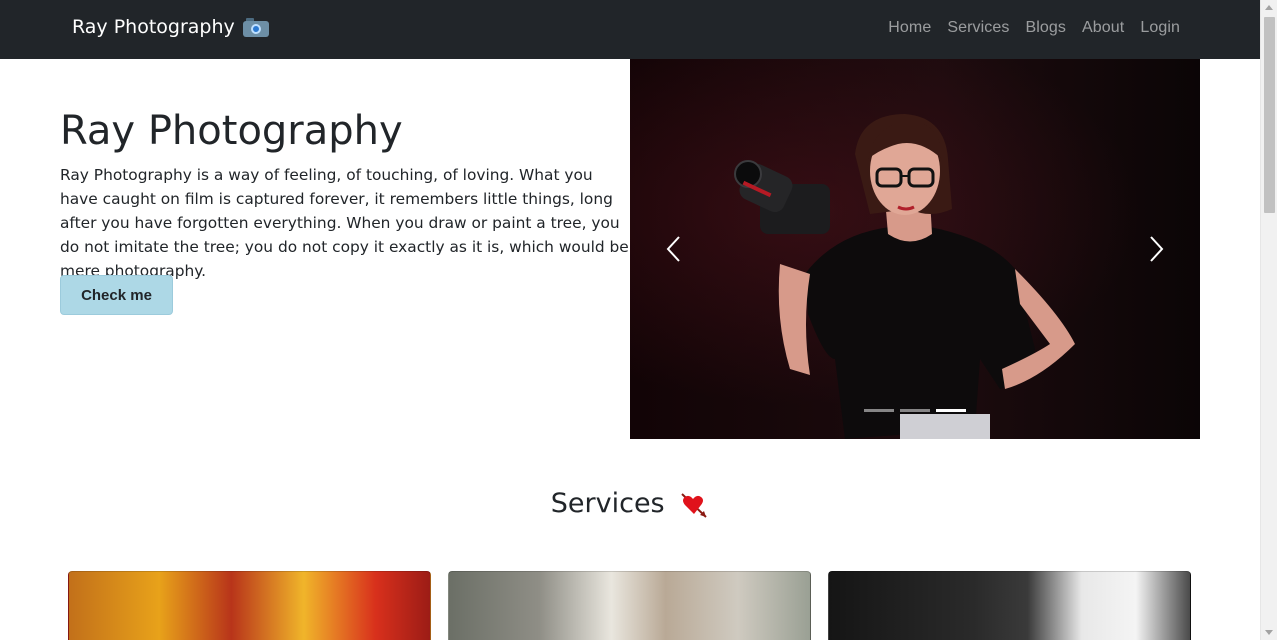 This screenshot has width=1277, height=640. What do you see at coordinates (1160, 28) in the screenshot?
I see `nav-login: Login` at bounding box center [1160, 28].